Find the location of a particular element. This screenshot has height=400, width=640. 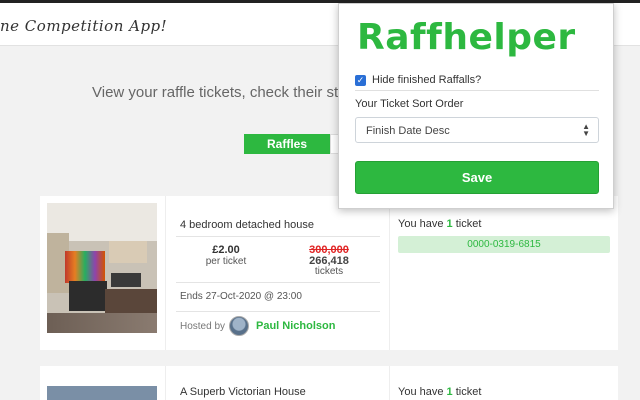

image-cabinet-top is located at coordinates (128, 252).